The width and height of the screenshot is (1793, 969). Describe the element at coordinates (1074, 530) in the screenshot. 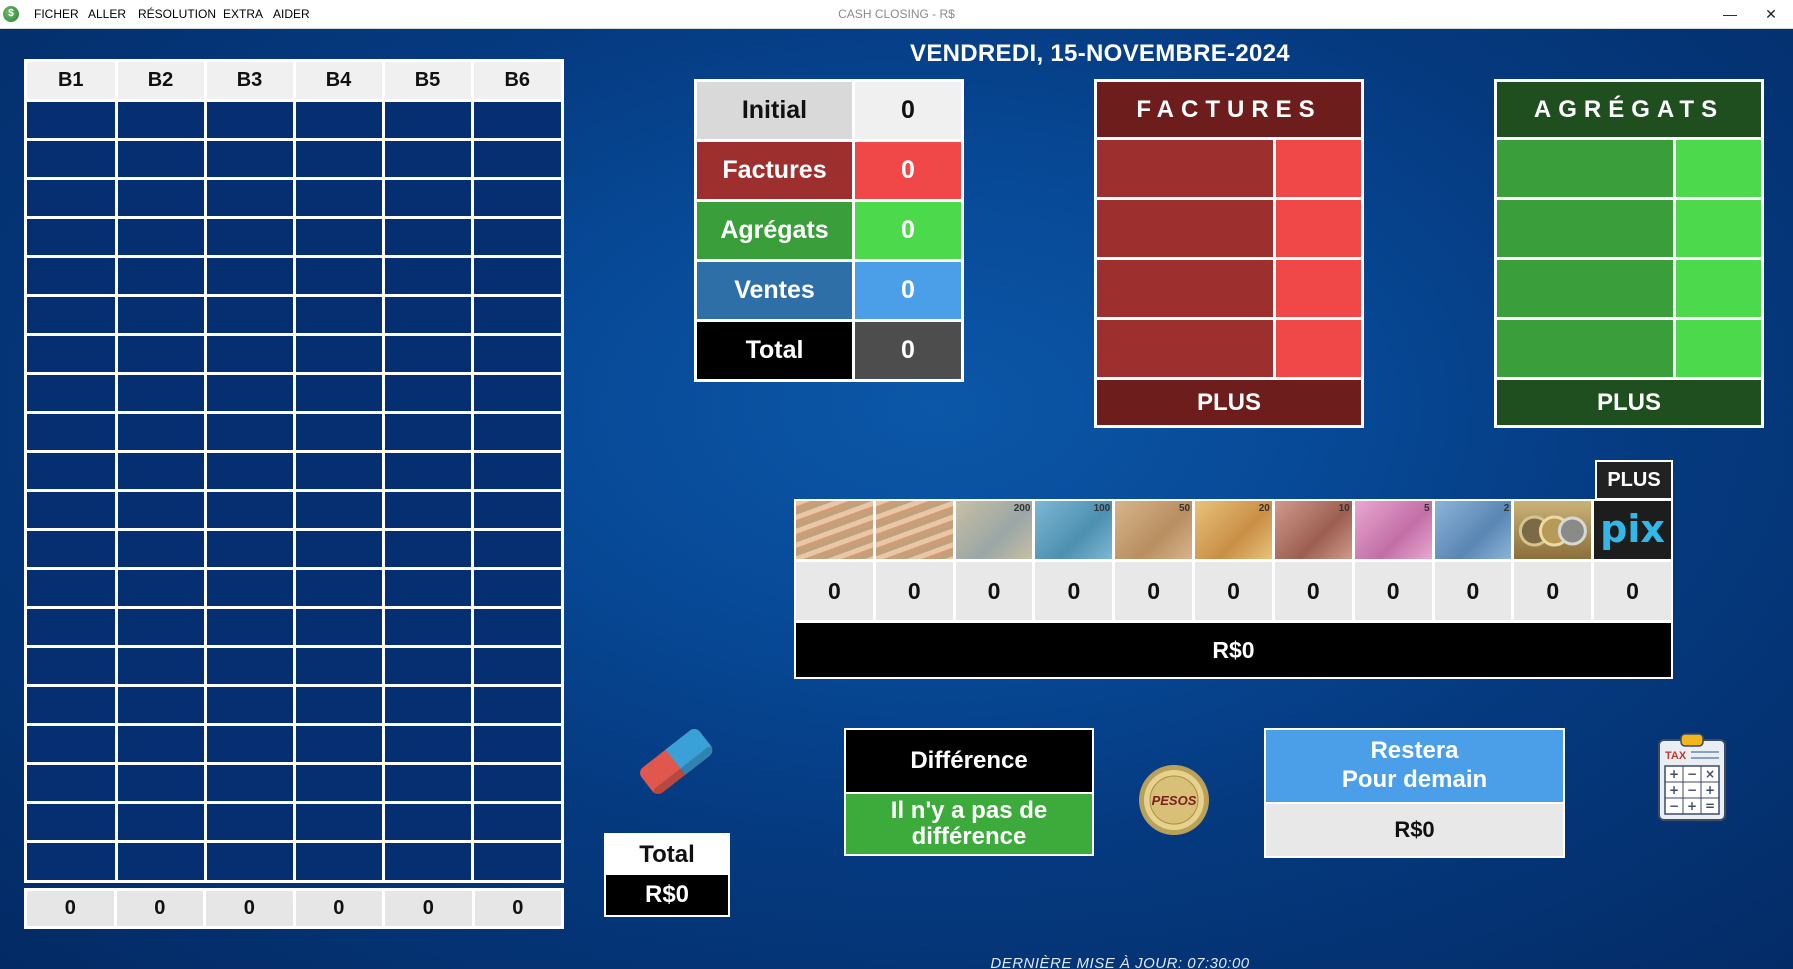

I see `banknote-100-icon: 100` at that location.